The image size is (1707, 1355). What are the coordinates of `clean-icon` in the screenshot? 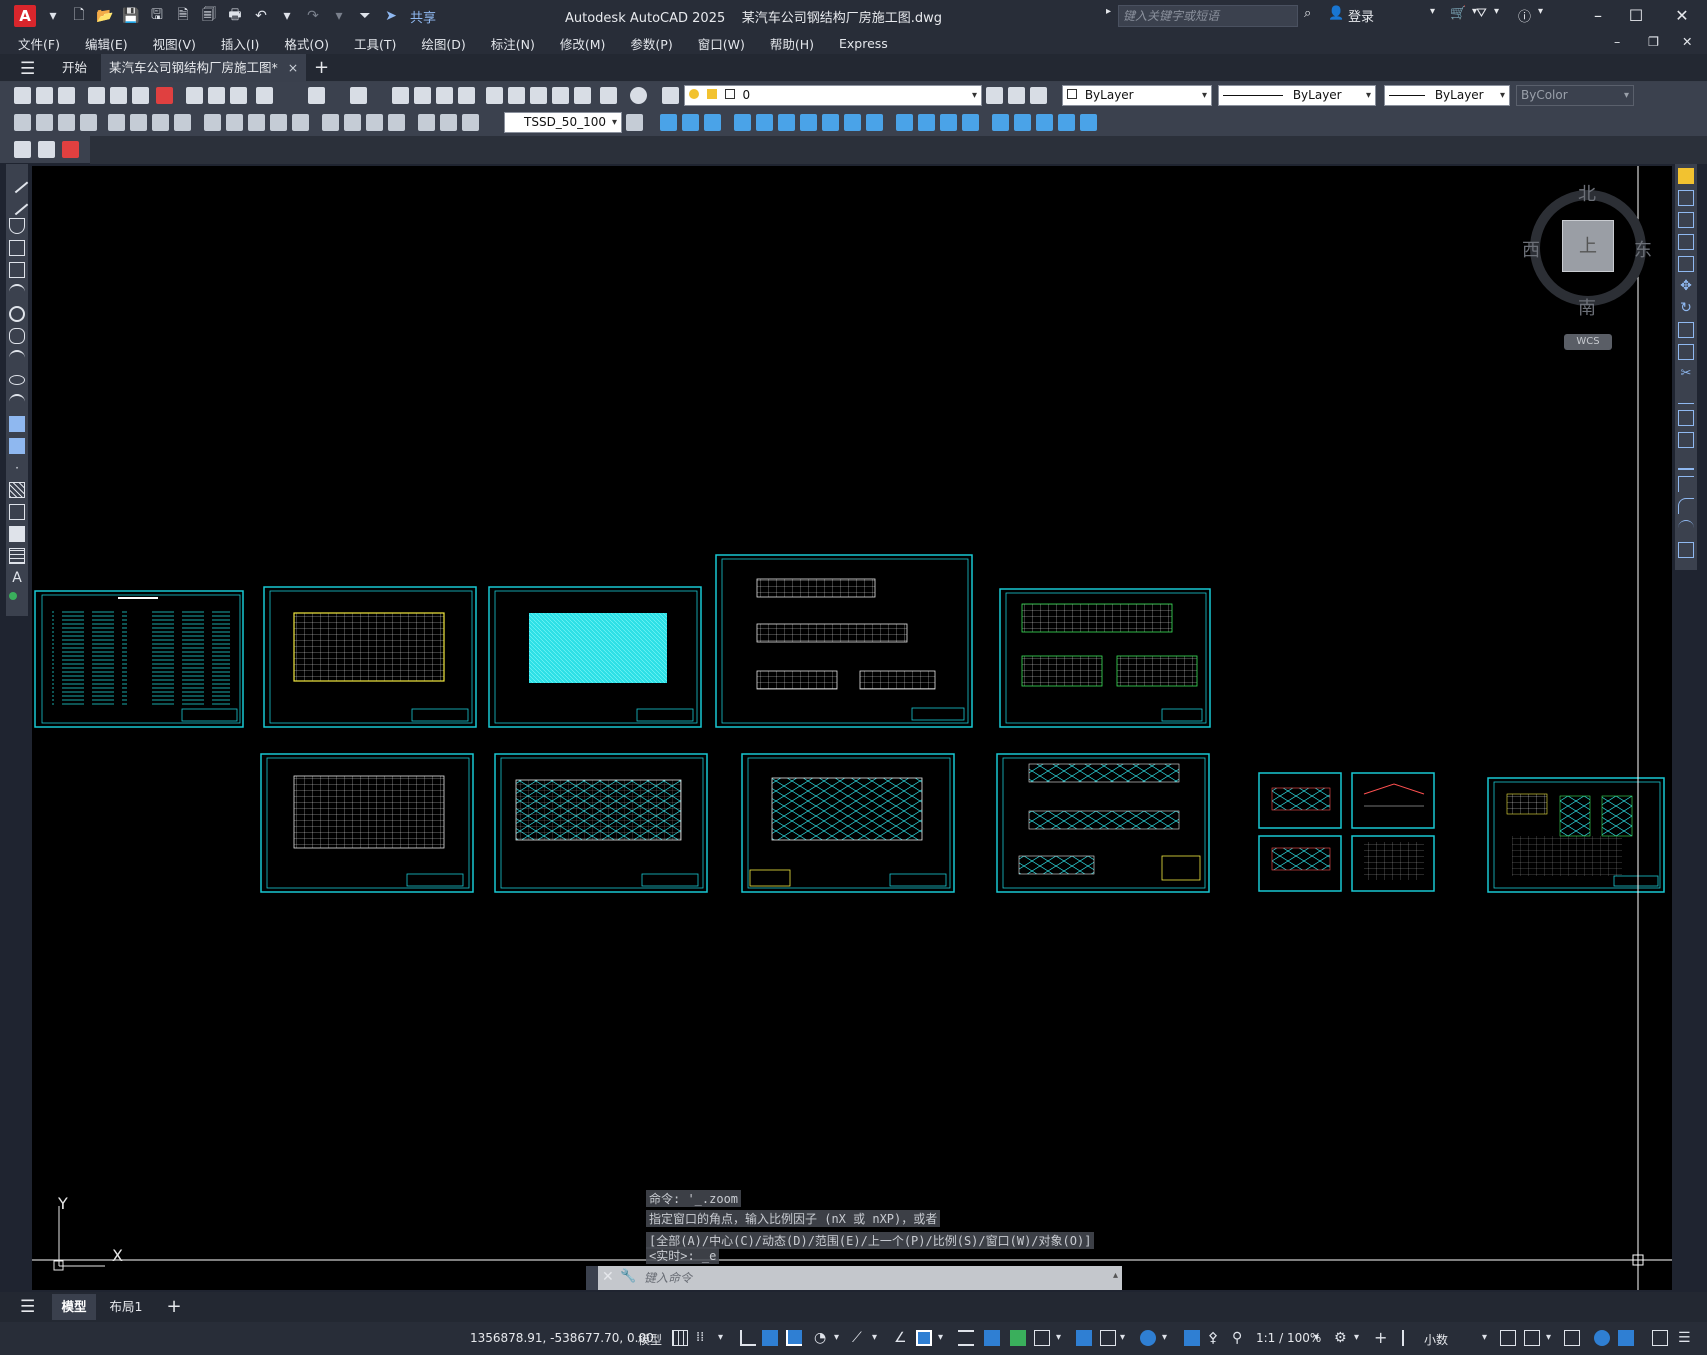 It's located at (970, 122).